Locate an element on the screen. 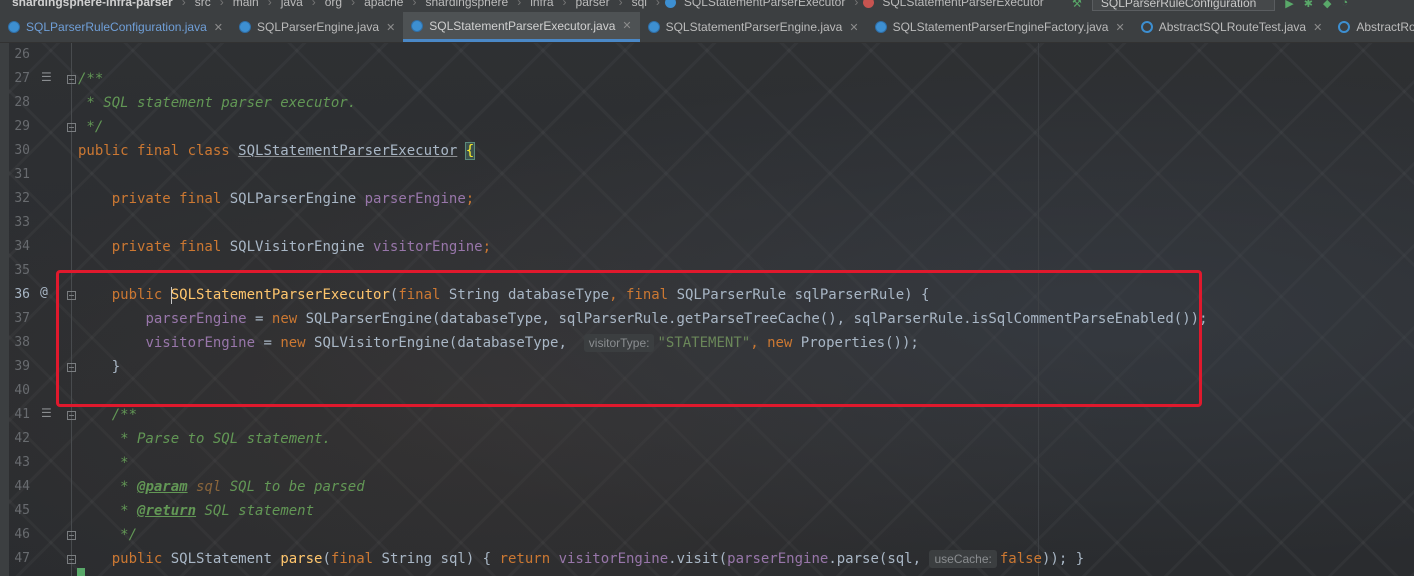 The image size is (1414, 576). comment: SQL statement is located at coordinates (255, 511).